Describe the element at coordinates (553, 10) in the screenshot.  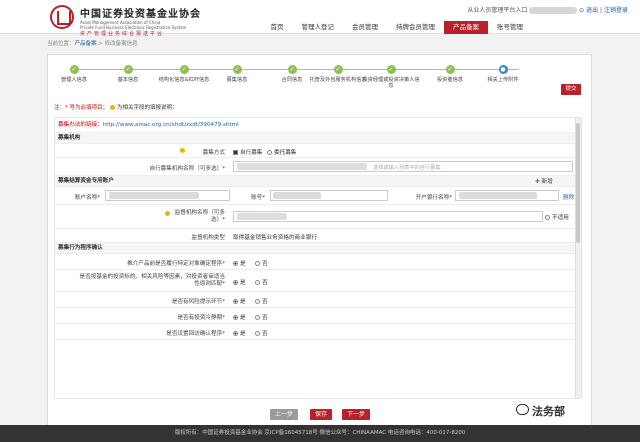
I see `user-name-redacted` at that location.